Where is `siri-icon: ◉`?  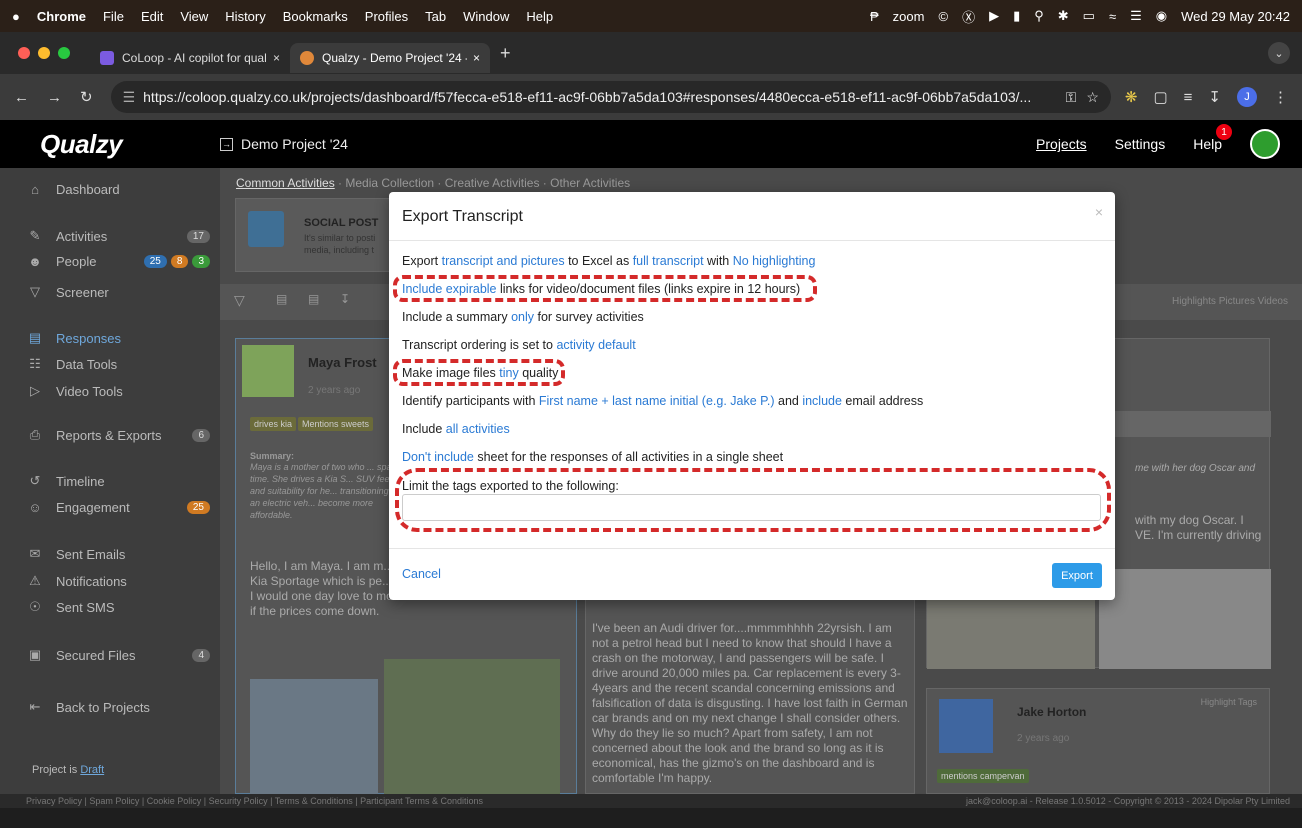
siri-icon: ◉ is located at coordinates (1161, 16).